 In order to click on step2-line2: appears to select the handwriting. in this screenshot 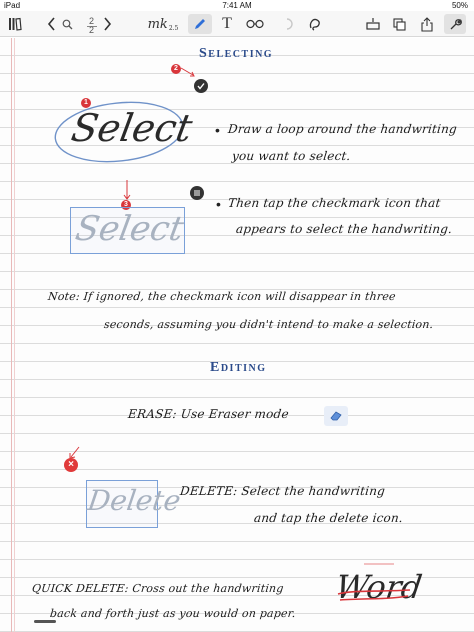, I will do `click(344, 229)`.